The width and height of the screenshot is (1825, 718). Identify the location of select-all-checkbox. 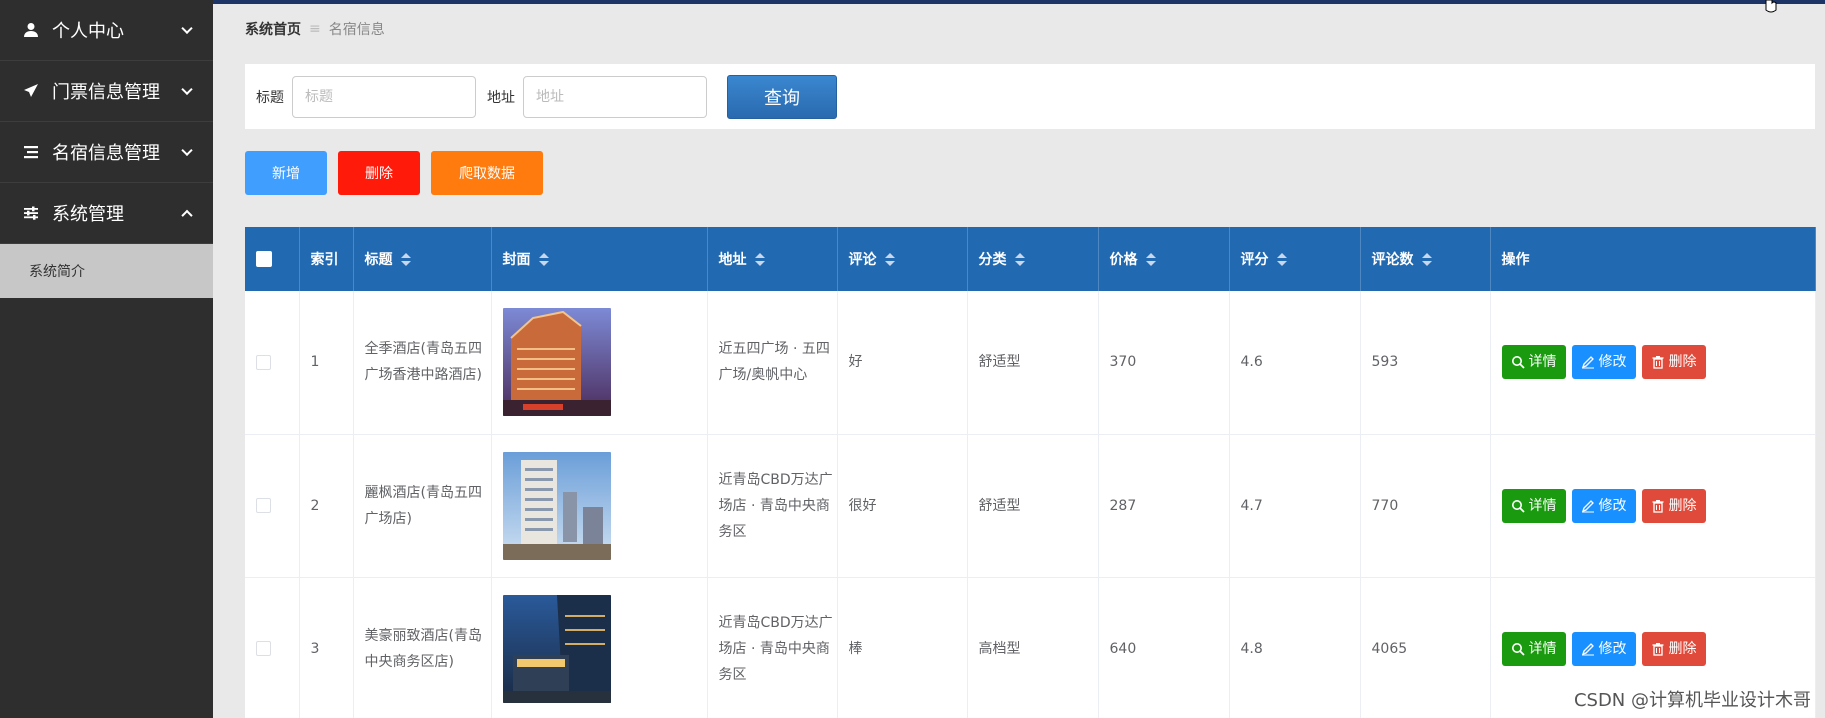
(264, 259).